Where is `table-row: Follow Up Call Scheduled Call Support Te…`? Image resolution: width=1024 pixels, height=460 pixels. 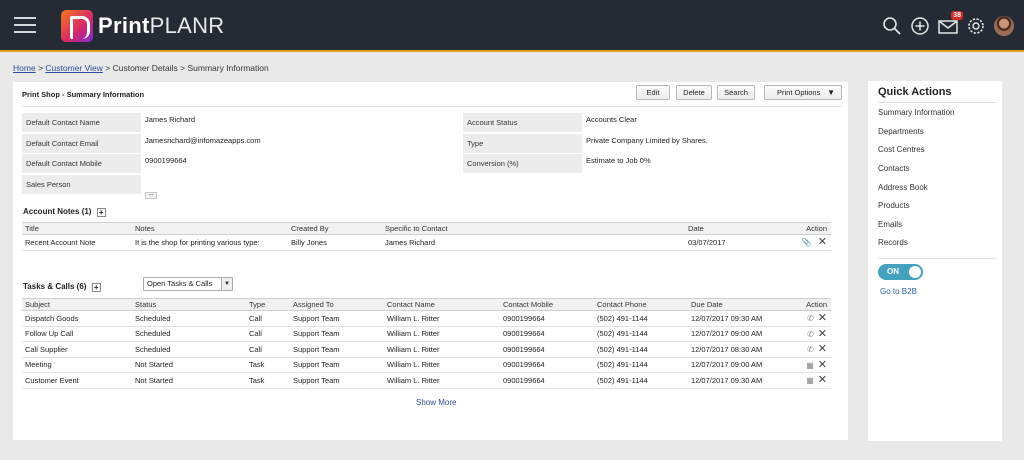
table-row: Follow Up Call Scheduled Call Support Te… is located at coordinates (426, 334).